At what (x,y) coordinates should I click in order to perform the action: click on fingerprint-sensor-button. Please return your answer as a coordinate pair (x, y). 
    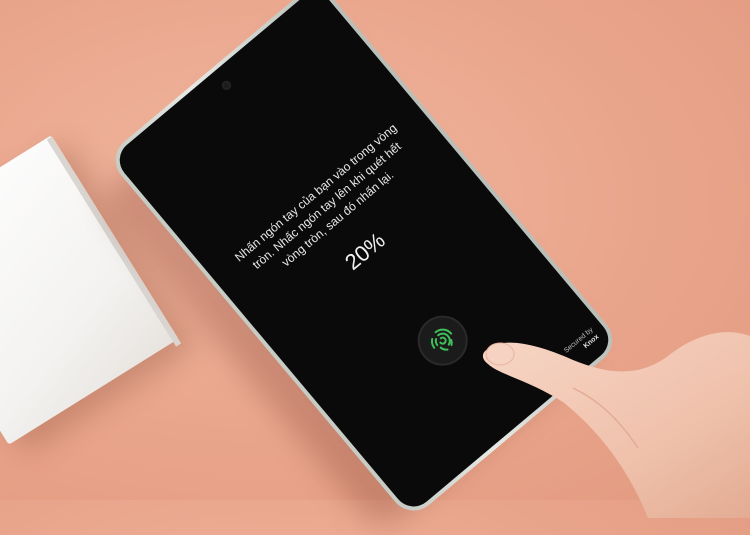
    Looking at the image, I should click on (442, 340).